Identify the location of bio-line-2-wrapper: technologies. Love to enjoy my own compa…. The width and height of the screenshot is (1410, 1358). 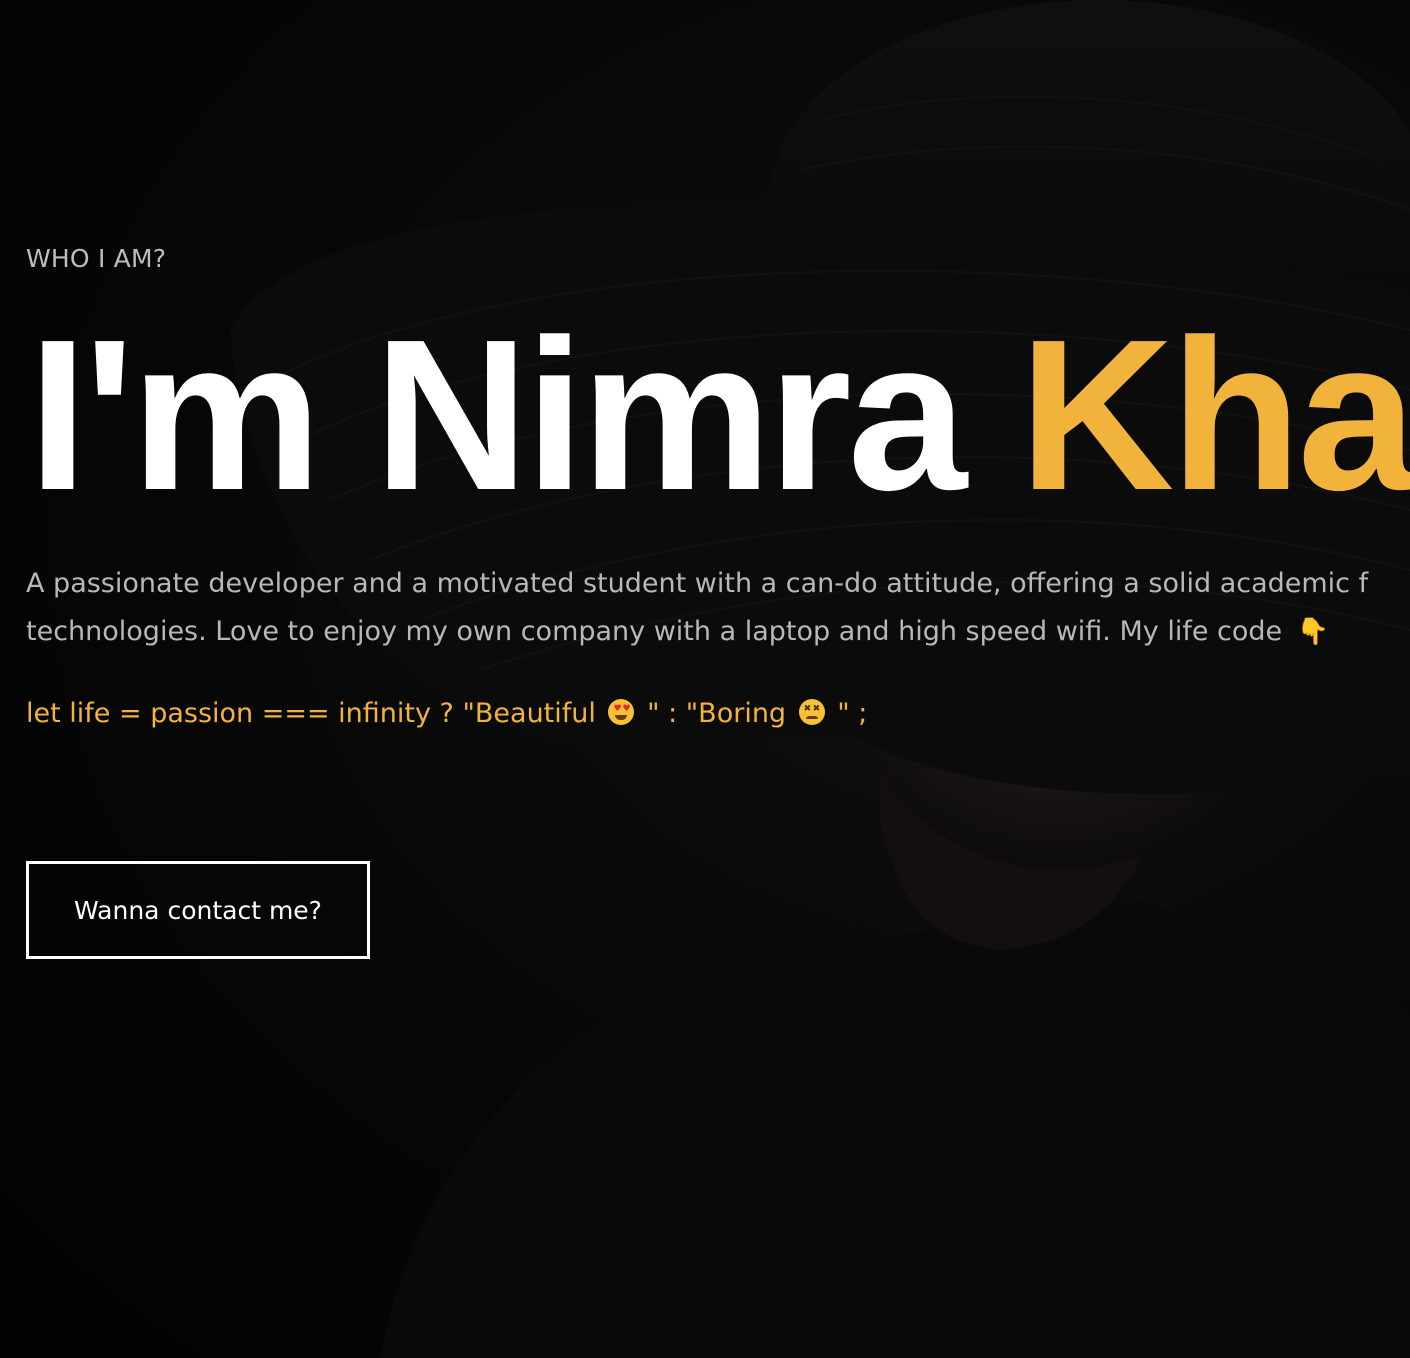
(718, 632).